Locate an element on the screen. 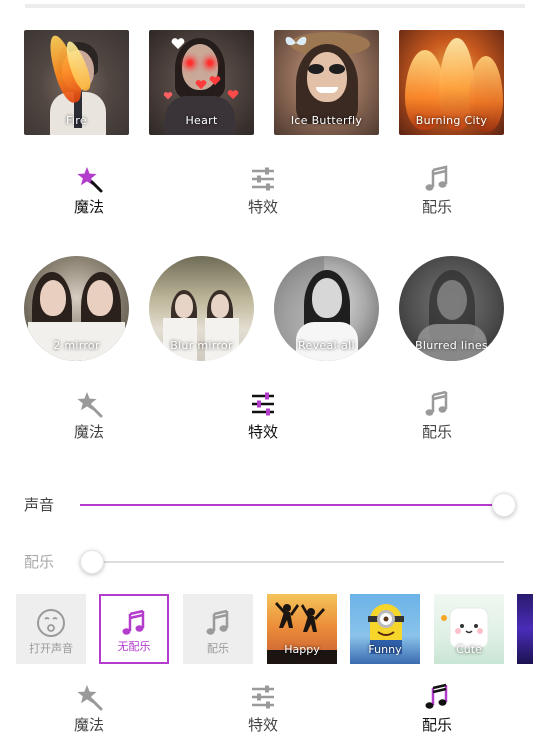  filter-label: Reveal-all is located at coordinates (326, 345).